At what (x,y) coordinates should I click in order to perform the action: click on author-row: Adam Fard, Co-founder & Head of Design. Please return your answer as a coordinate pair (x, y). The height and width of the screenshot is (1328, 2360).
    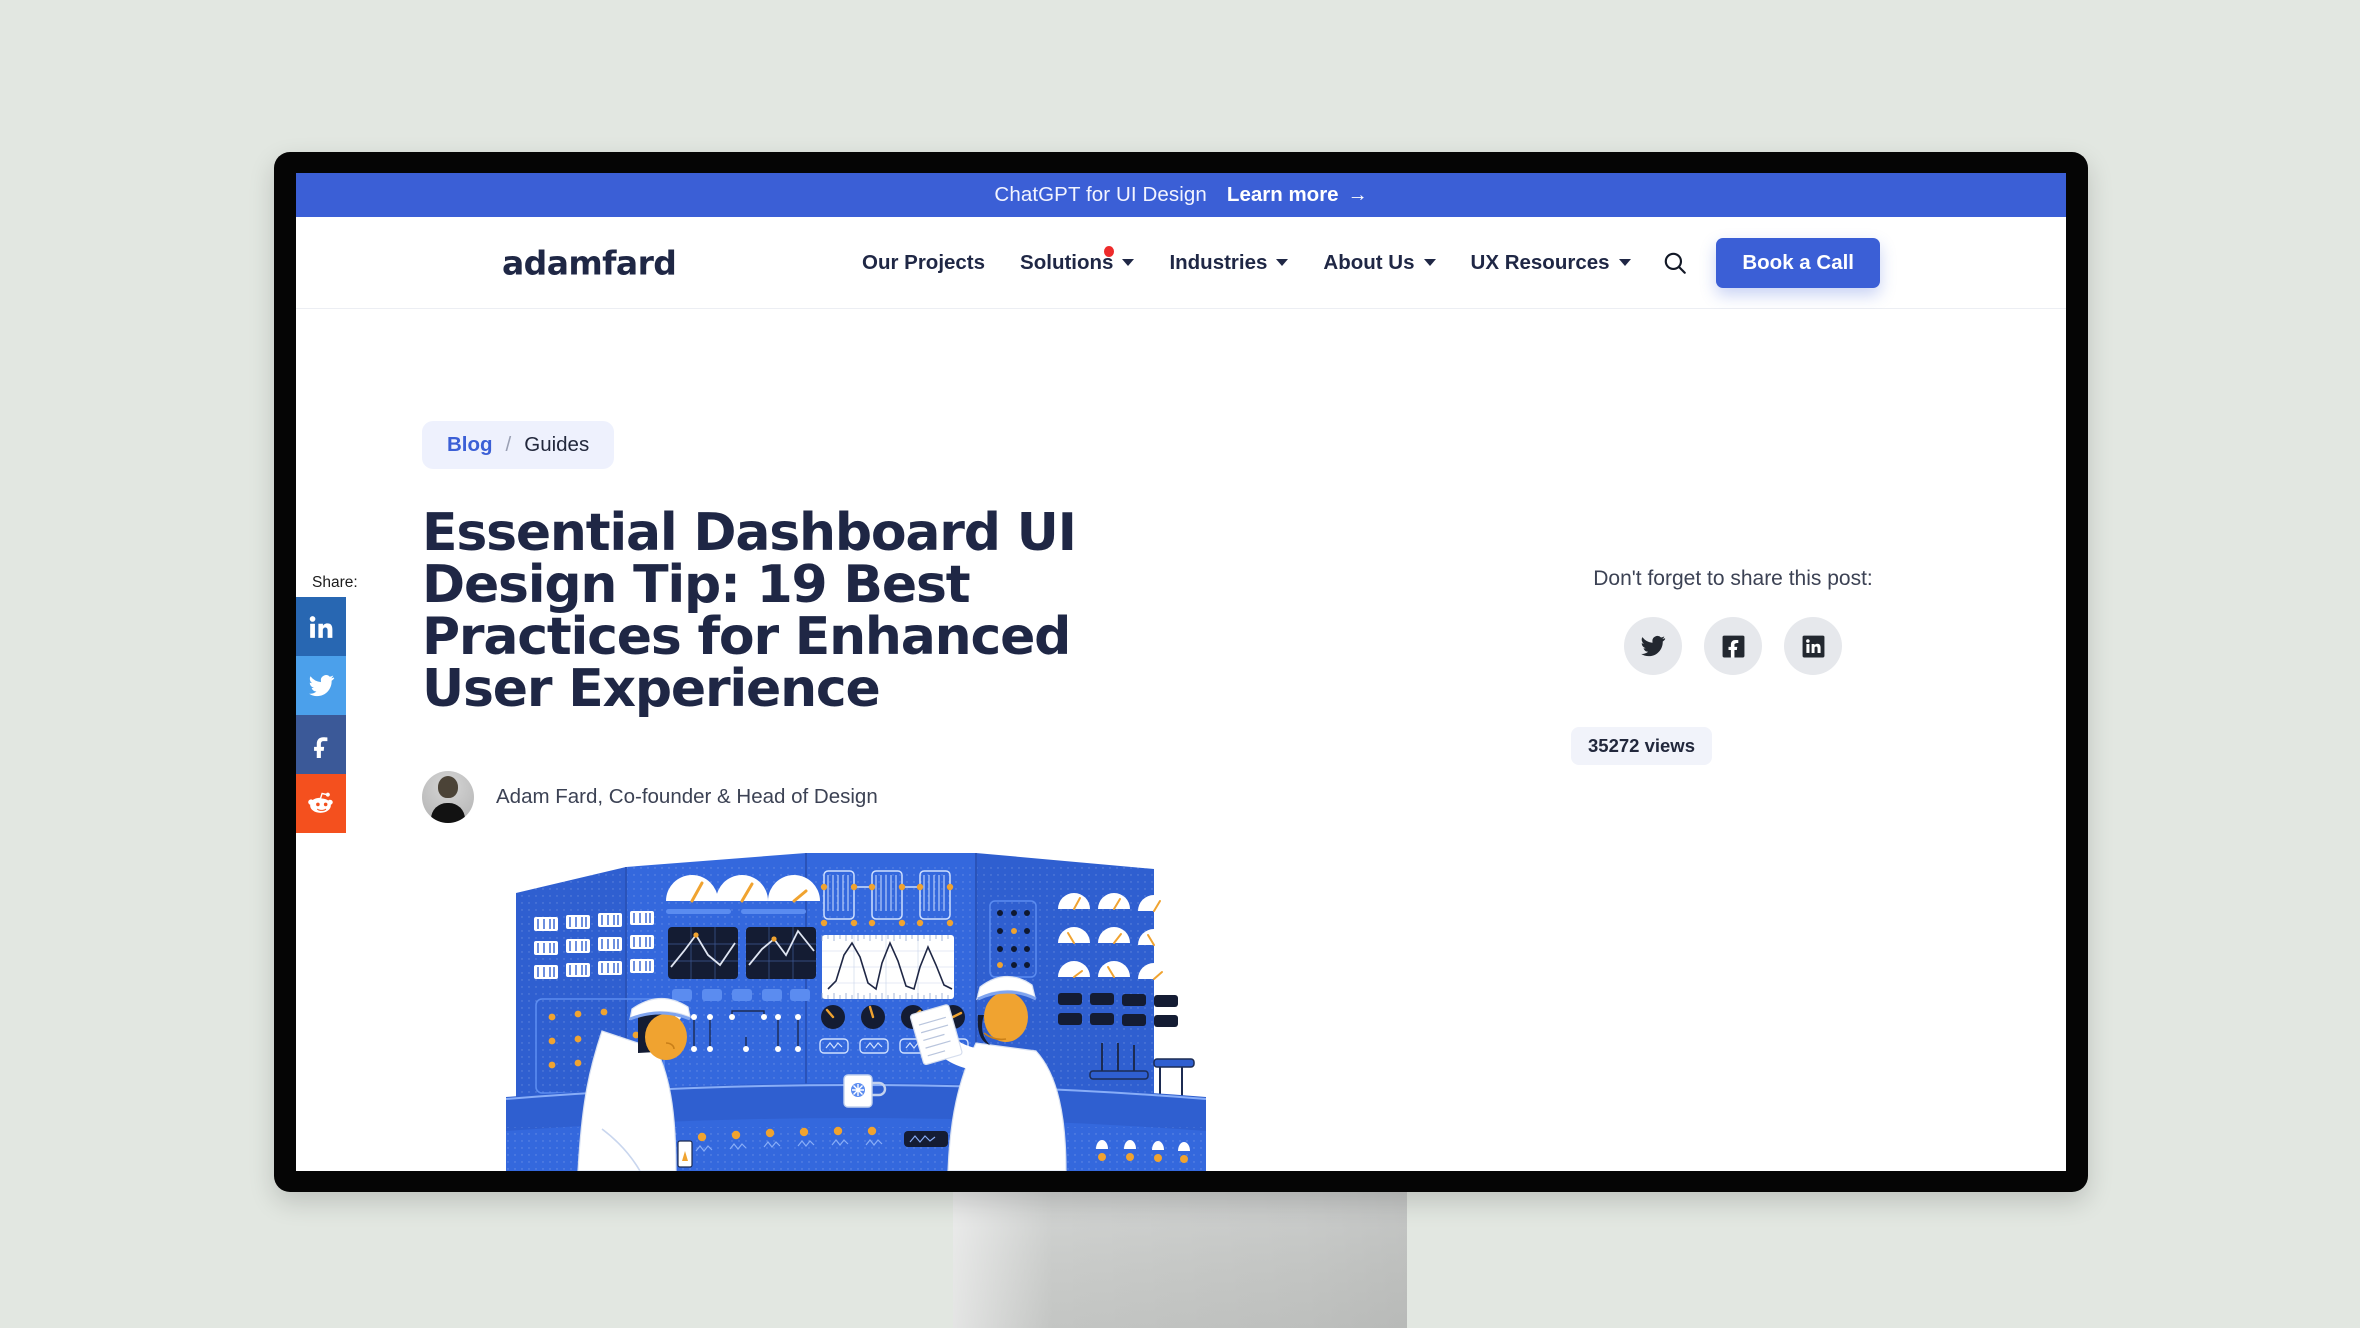
    Looking at the image, I should click on (802, 797).